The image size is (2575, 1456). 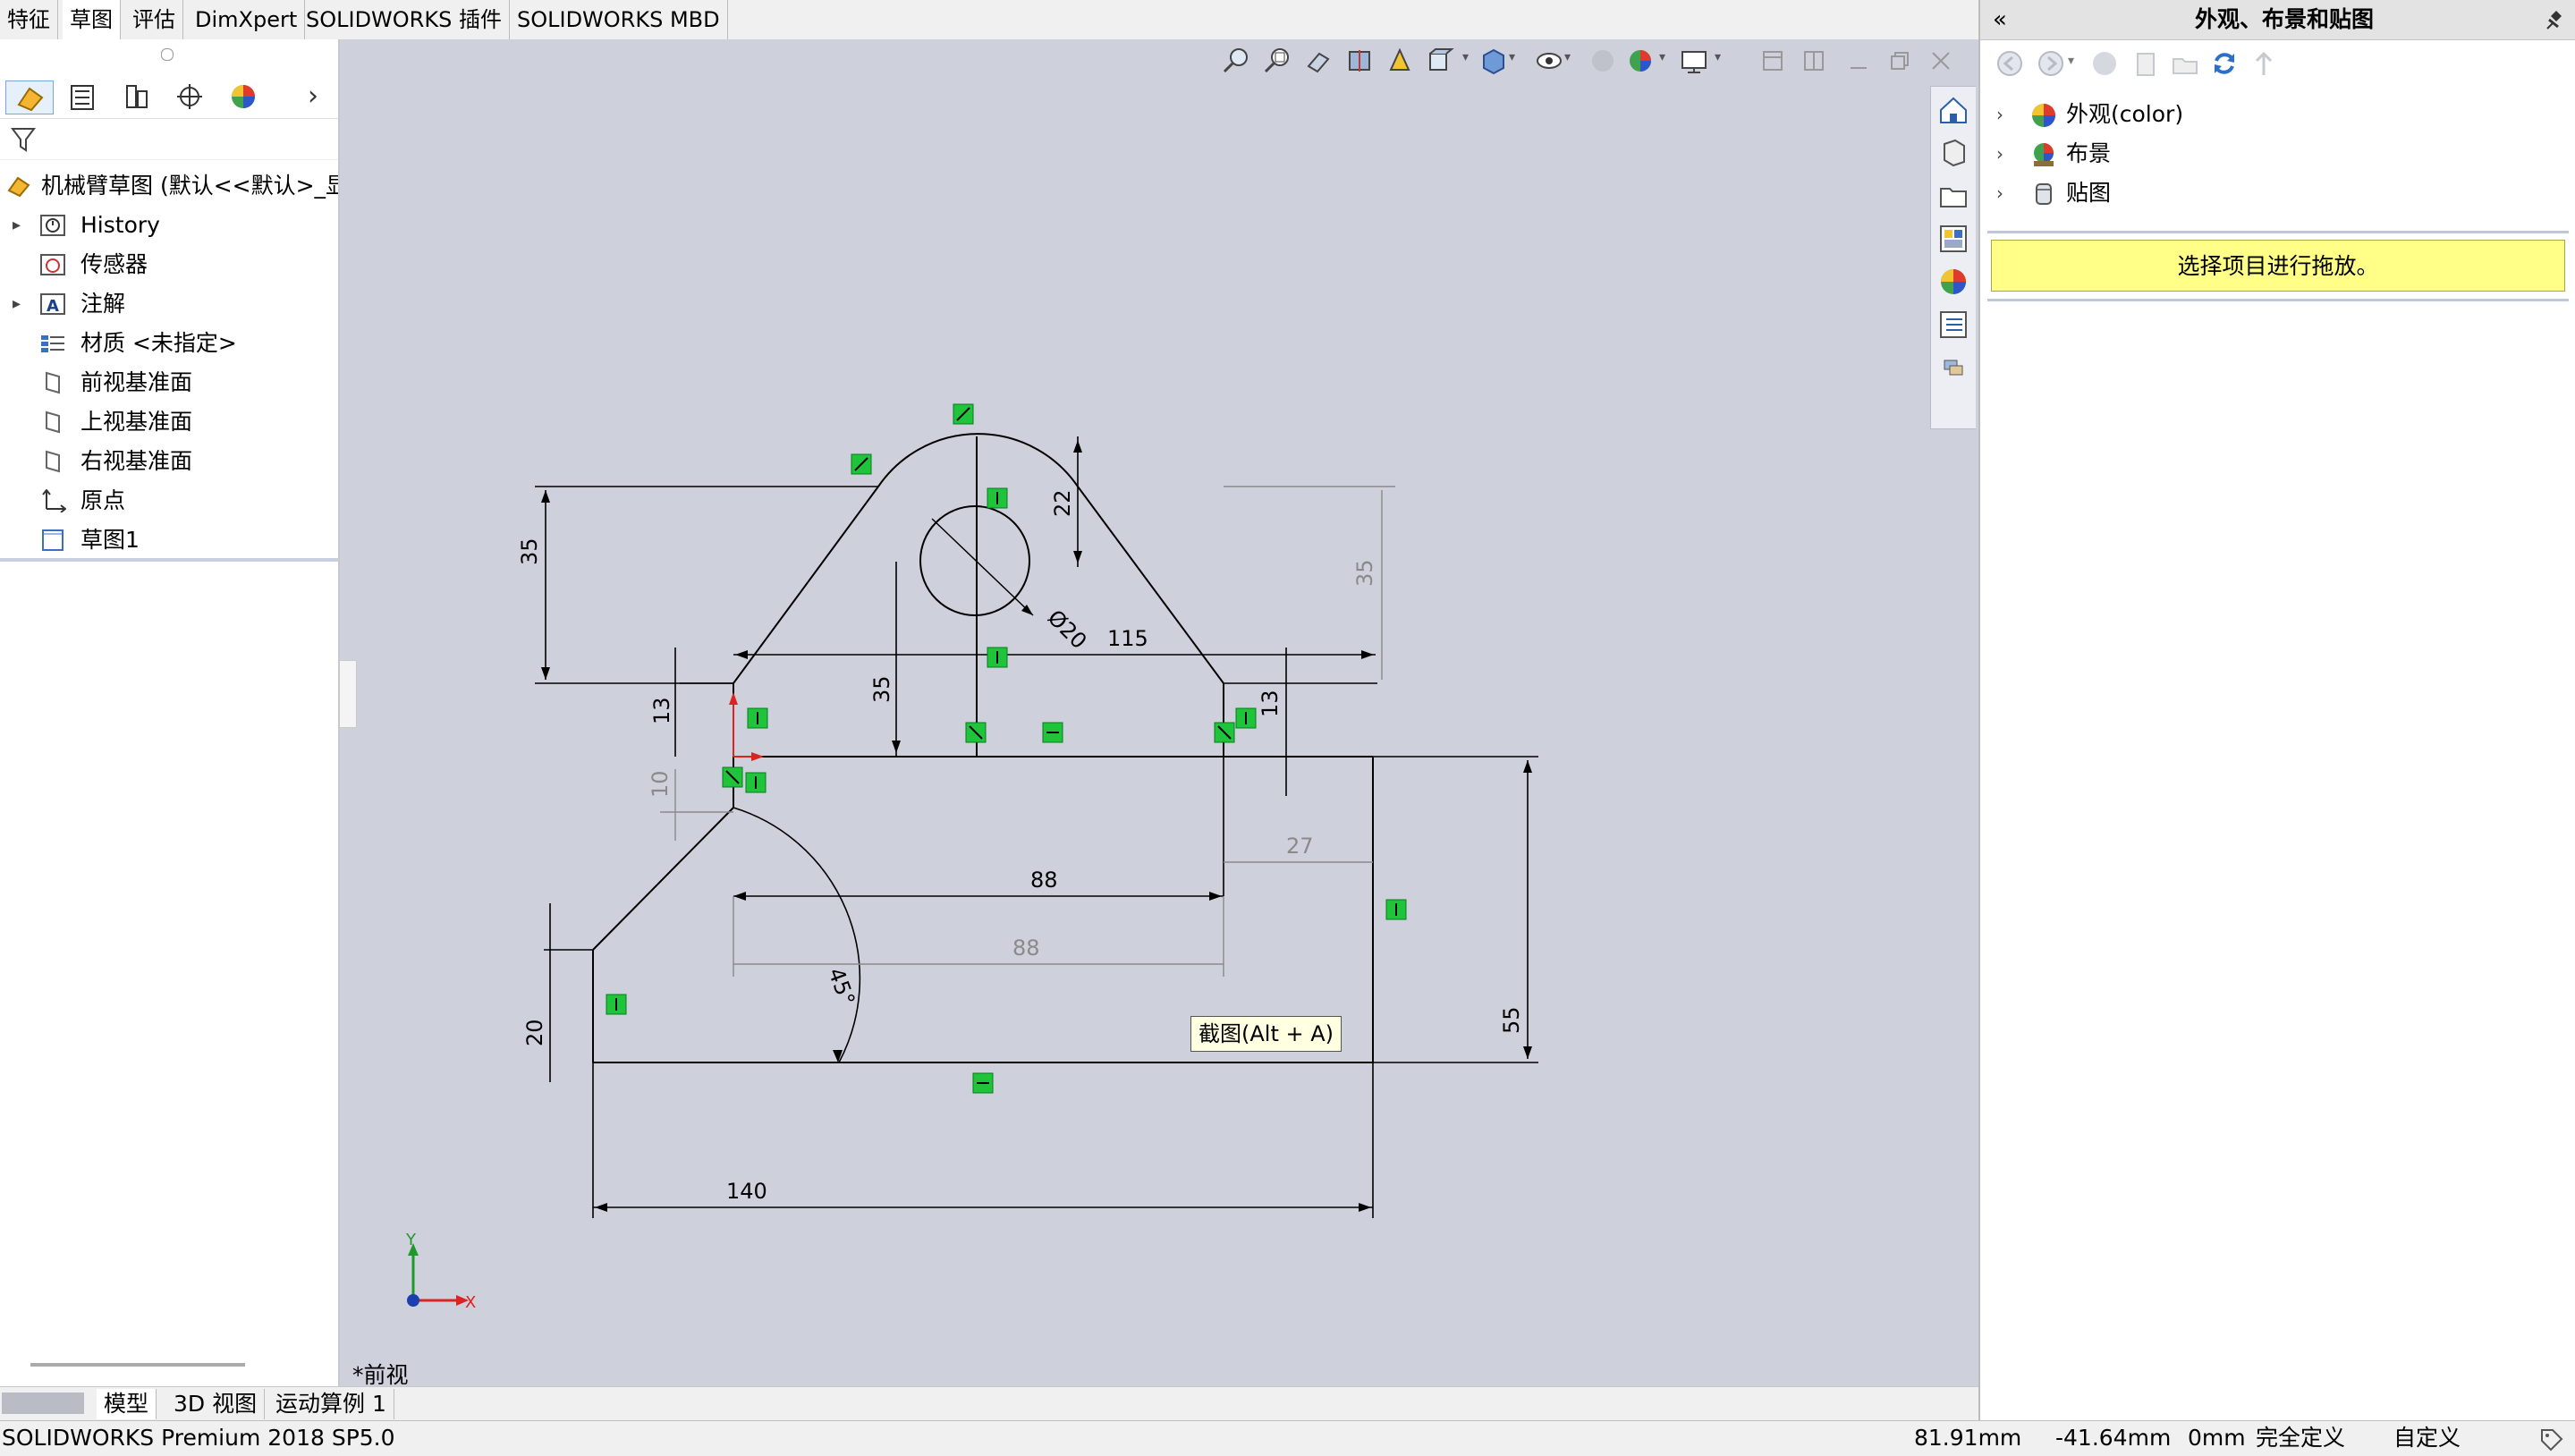 I want to click on tree-item-scenes: › 布景, so click(x=2277, y=154).